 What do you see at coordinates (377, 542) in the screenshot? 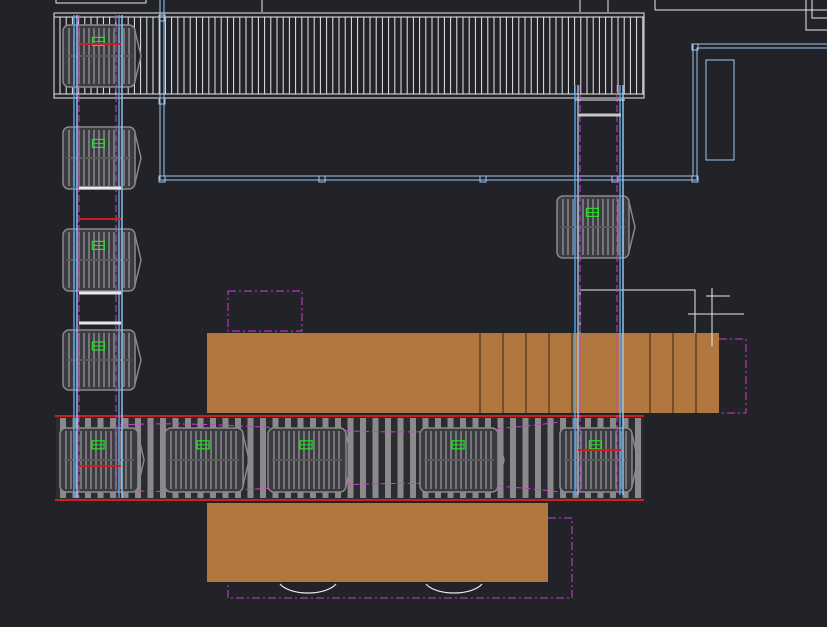
I see `lower-wood-platform` at bounding box center [377, 542].